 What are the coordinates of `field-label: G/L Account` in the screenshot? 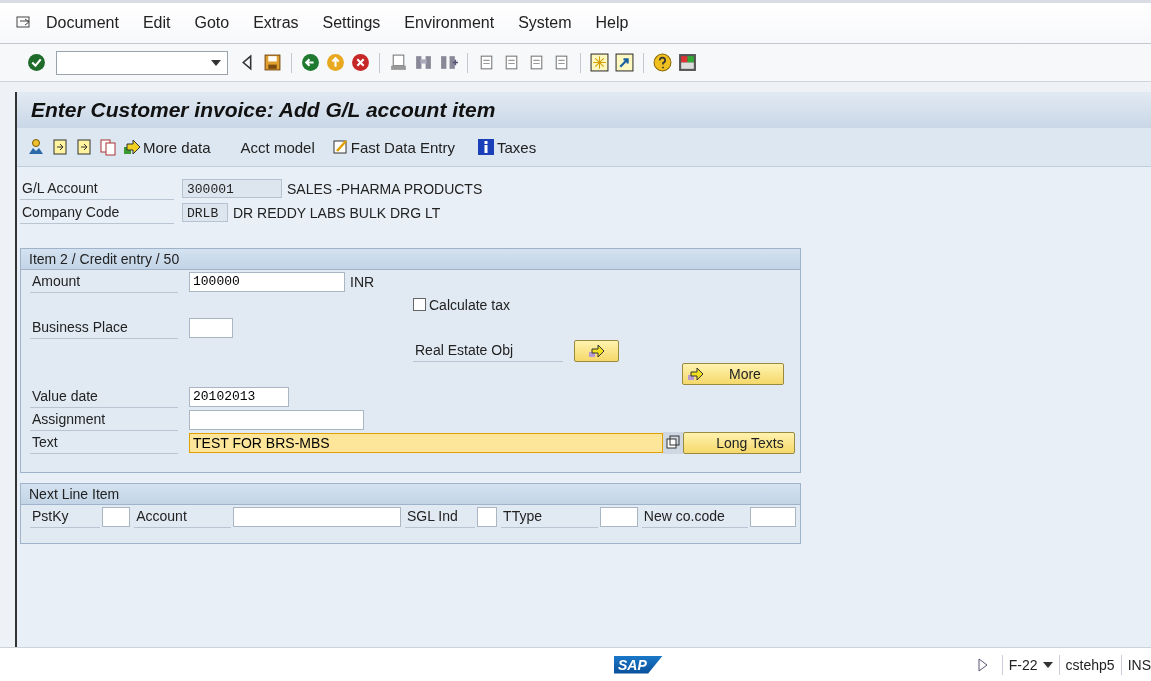 It's located at (97, 188).